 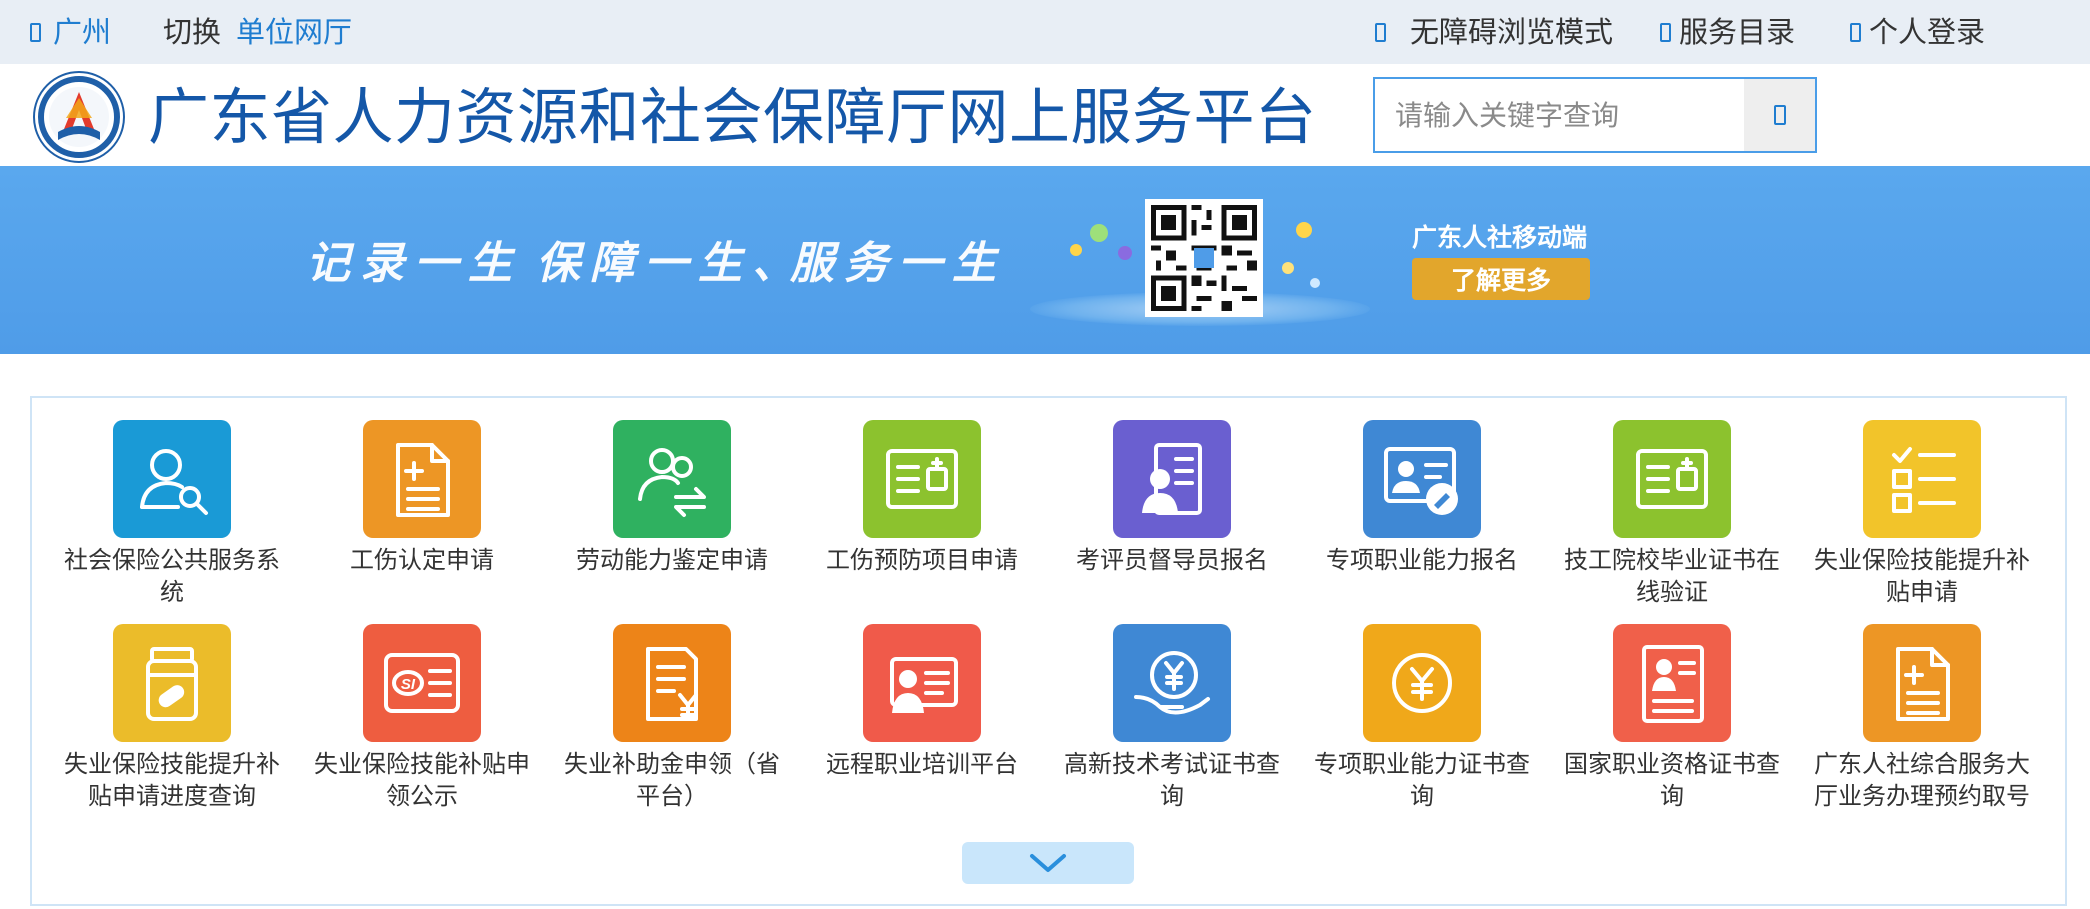 I want to click on service-label: 远程职业培训平台, so click(x=922, y=764).